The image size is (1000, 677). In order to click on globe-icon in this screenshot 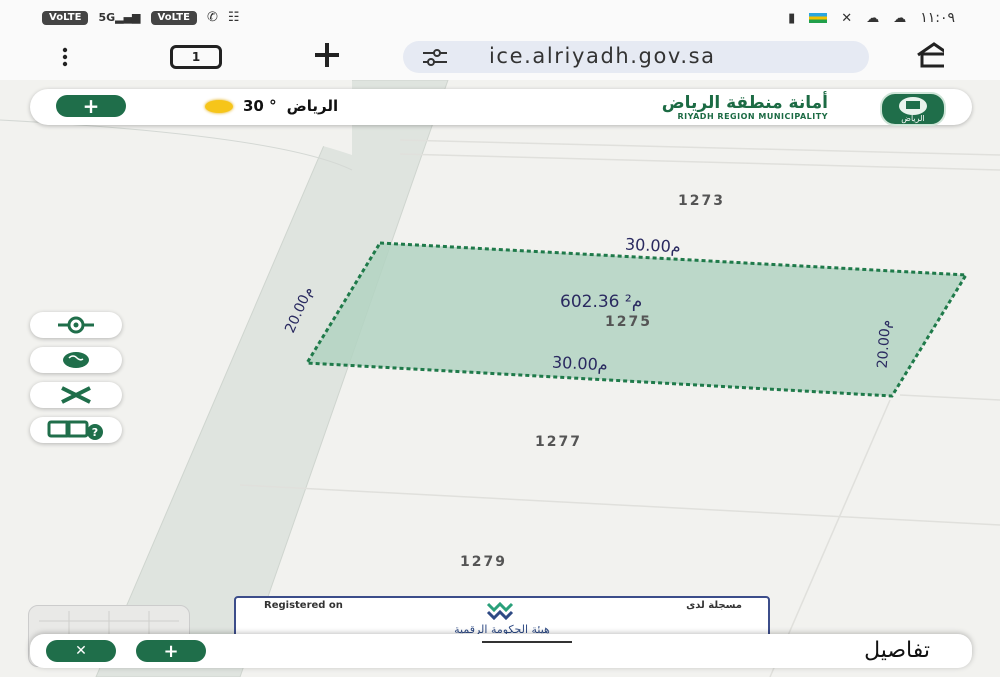, I will do `click(76, 360)`.